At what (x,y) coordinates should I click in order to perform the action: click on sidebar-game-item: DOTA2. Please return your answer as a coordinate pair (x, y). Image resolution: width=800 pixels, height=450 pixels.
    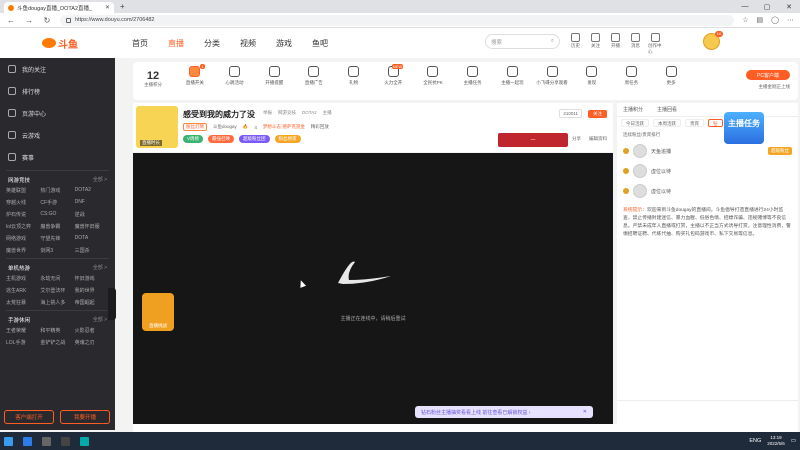
    Looking at the image, I should click on (92, 190).